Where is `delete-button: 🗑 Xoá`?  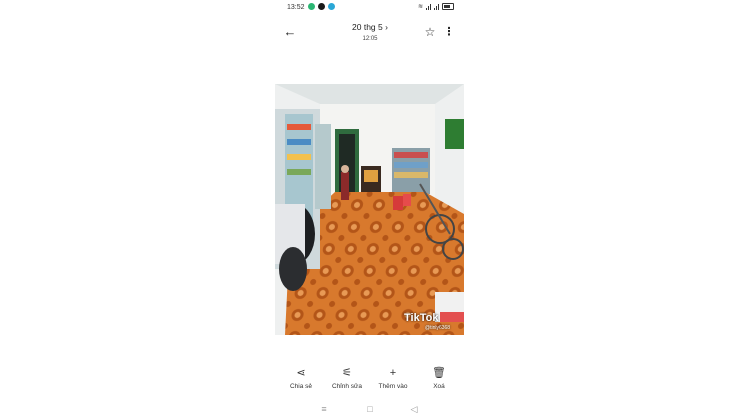 delete-button: 🗑 Xoá is located at coordinates (439, 378).